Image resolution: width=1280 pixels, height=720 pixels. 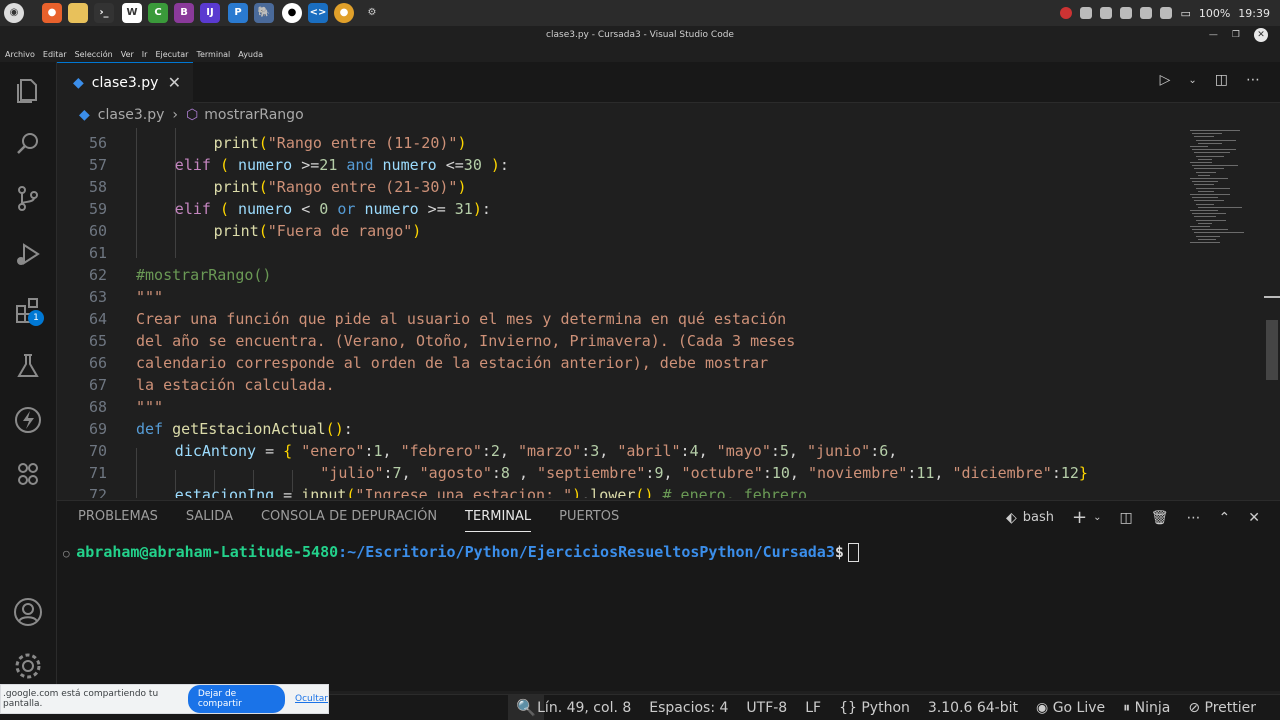 What do you see at coordinates (20, 54) in the screenshot?
I see `menu-archivo: Archivo` at bounding box center [20, 54].